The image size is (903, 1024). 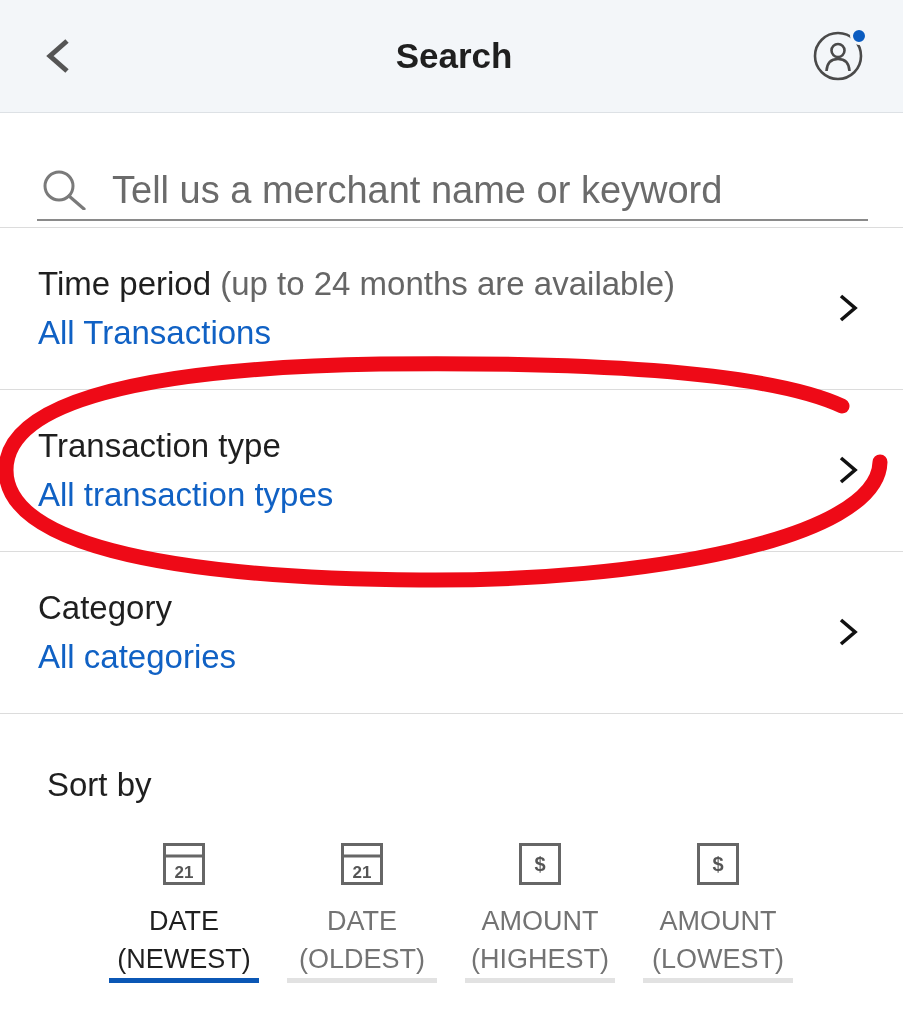 I want to click on page-title: Search, so click(x=454, y=56).